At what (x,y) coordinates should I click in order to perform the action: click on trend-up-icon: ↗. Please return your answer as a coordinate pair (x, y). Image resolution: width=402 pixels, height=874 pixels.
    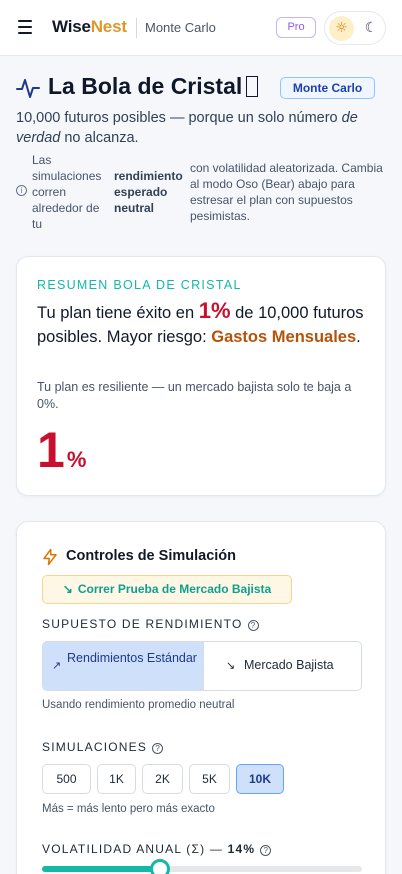
    Looking at the image, I should click on (57, 666).